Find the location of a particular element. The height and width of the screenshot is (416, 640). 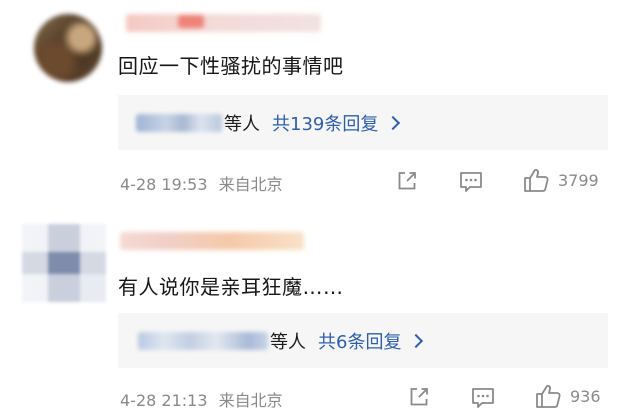

comment-meta: 4-28 21:13 来自北京 is located at coordinates (201, 399).